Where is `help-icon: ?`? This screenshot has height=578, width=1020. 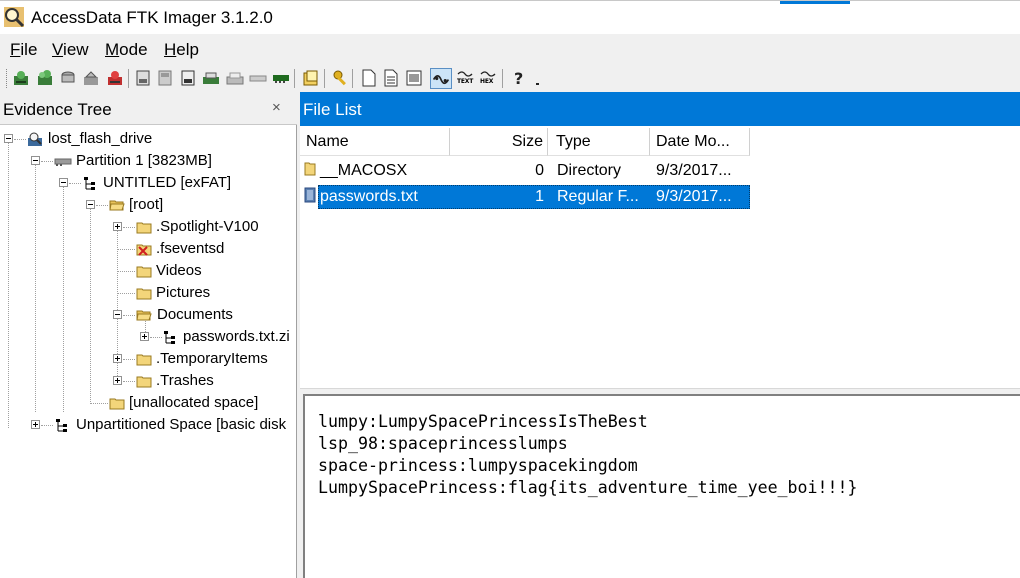 help-icon: ? is located at coordinates (519, 78).